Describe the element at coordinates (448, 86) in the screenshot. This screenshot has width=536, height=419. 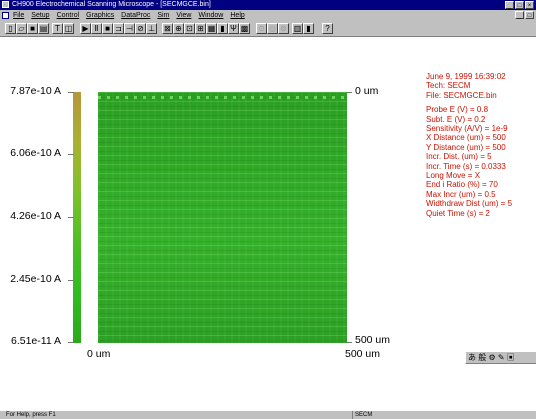
I see `info-tech: Tech: SECM` at that location.